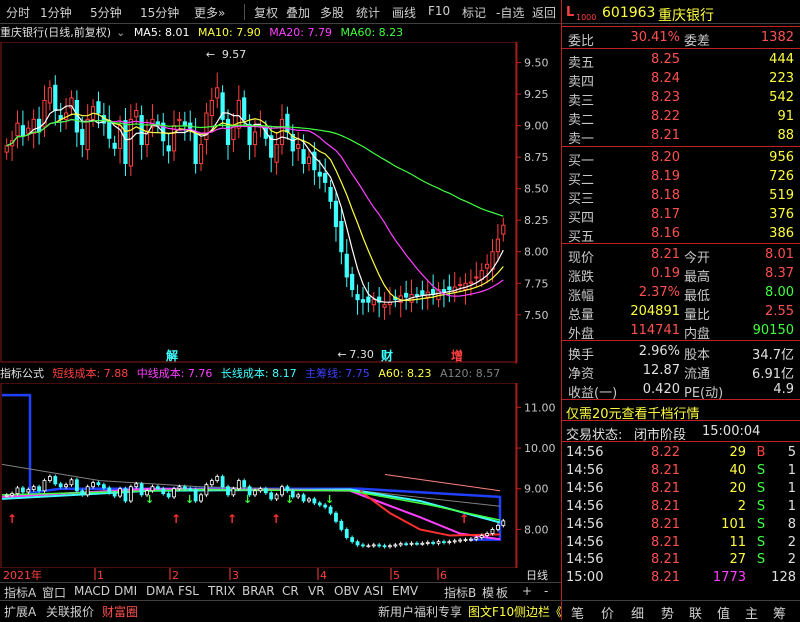  I want to click on tab-window: 窗口, so click(54, 592).